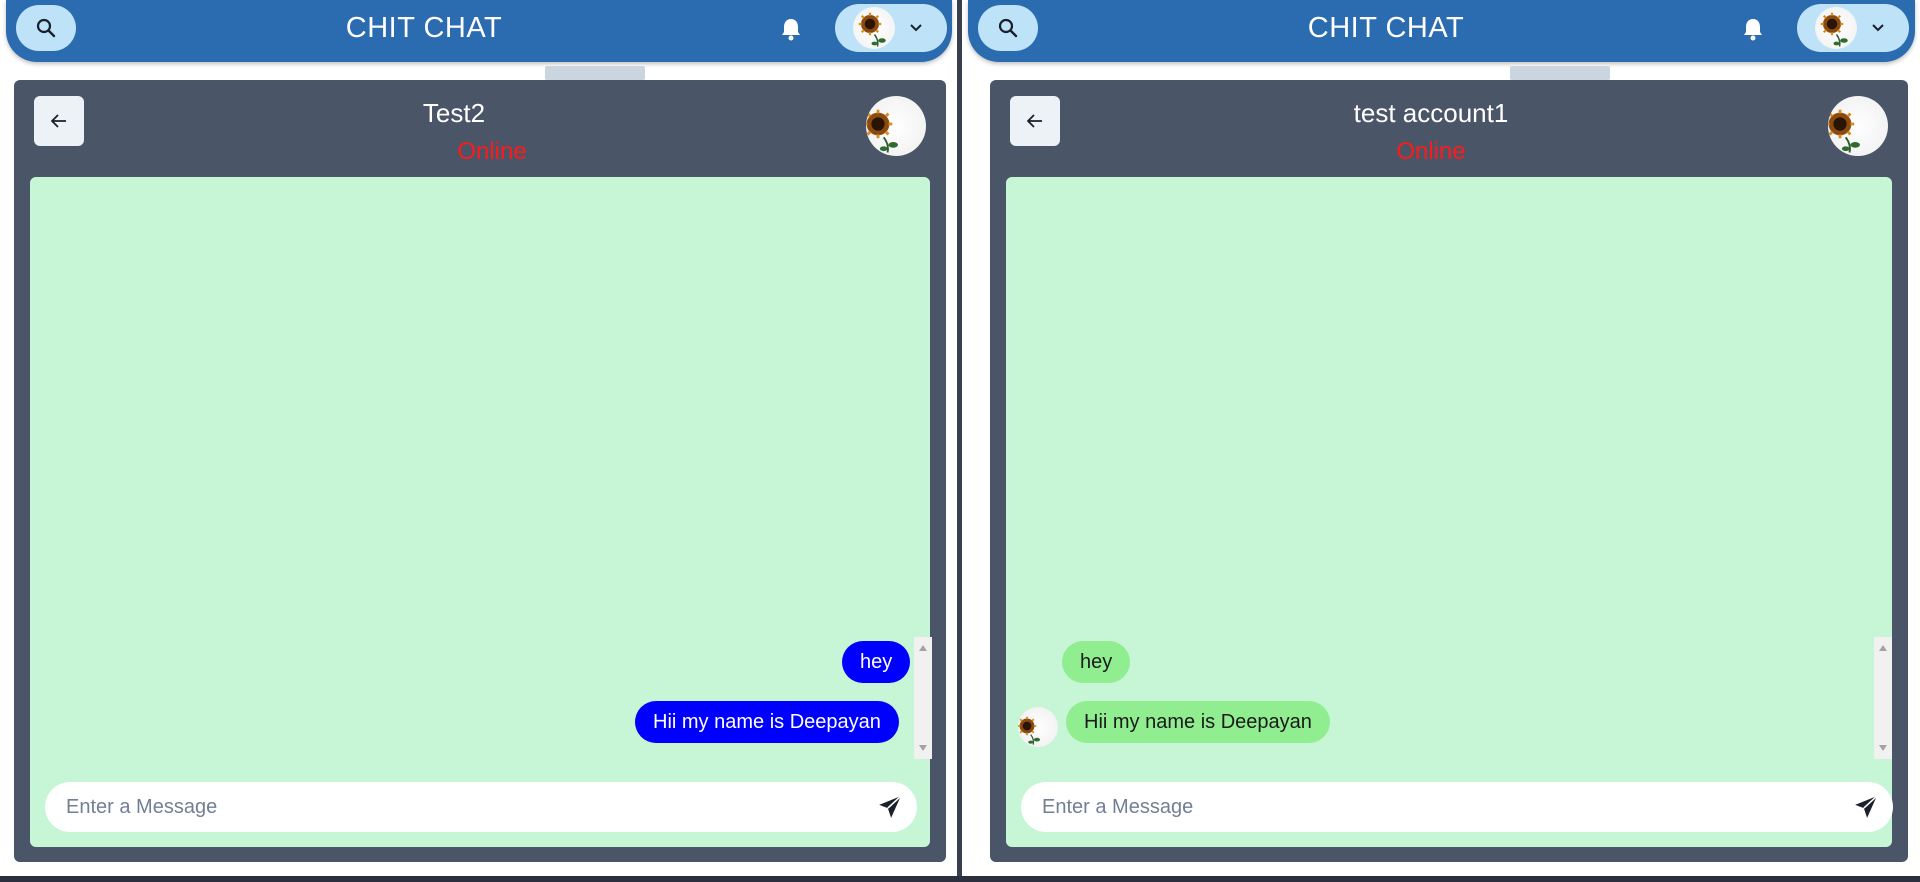 This screenshot has width=1920, height=882. I want to click on chat-contact-name: test account1, so click(1431, 113).